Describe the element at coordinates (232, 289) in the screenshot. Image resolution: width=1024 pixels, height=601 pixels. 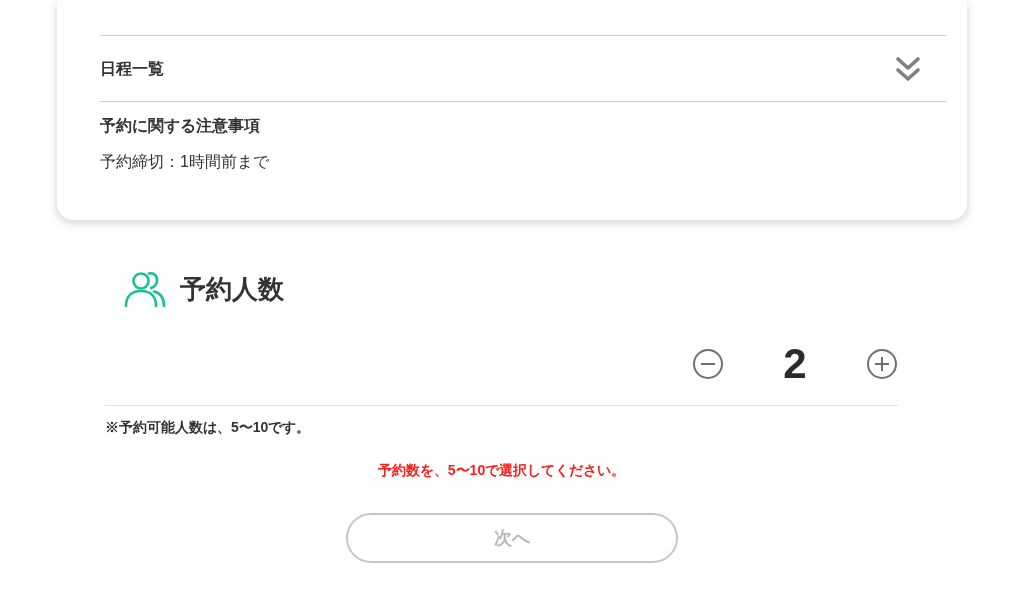
I see `section-title: 予約人数` at that location.